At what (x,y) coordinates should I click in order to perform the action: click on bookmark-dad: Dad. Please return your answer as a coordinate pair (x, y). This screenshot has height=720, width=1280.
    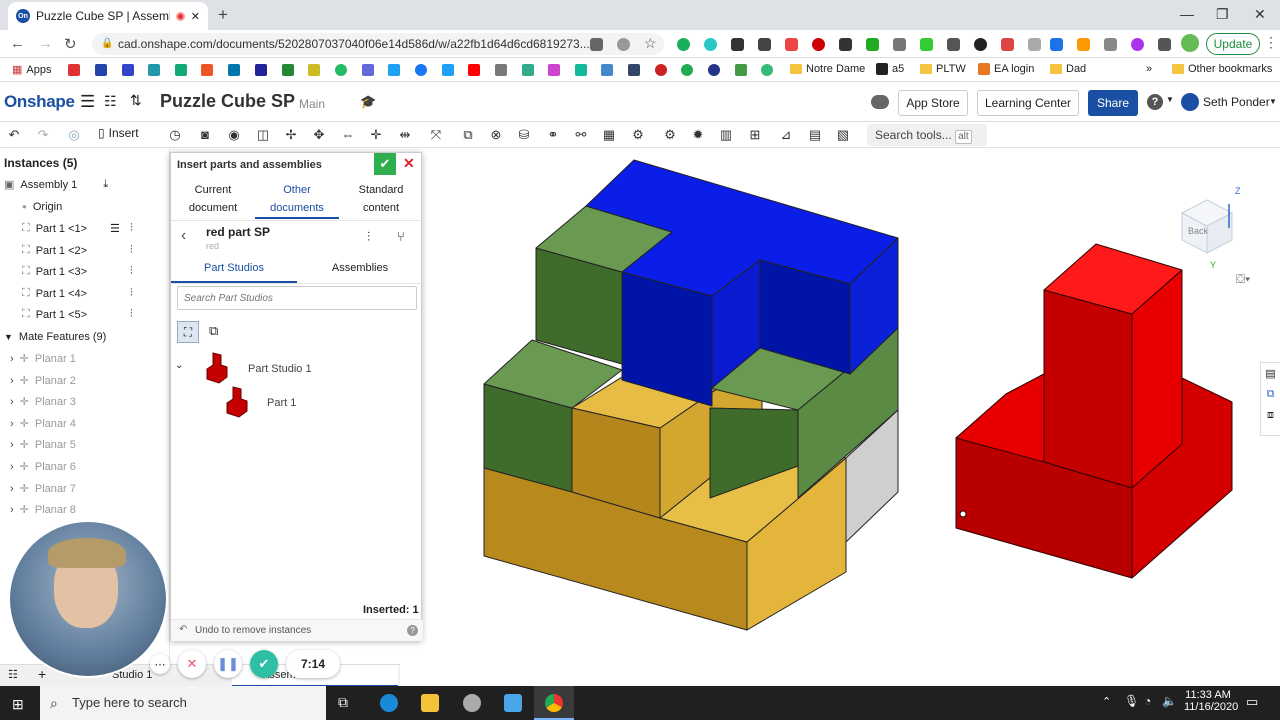
    Looking at the image, I should click on (1068, 69).